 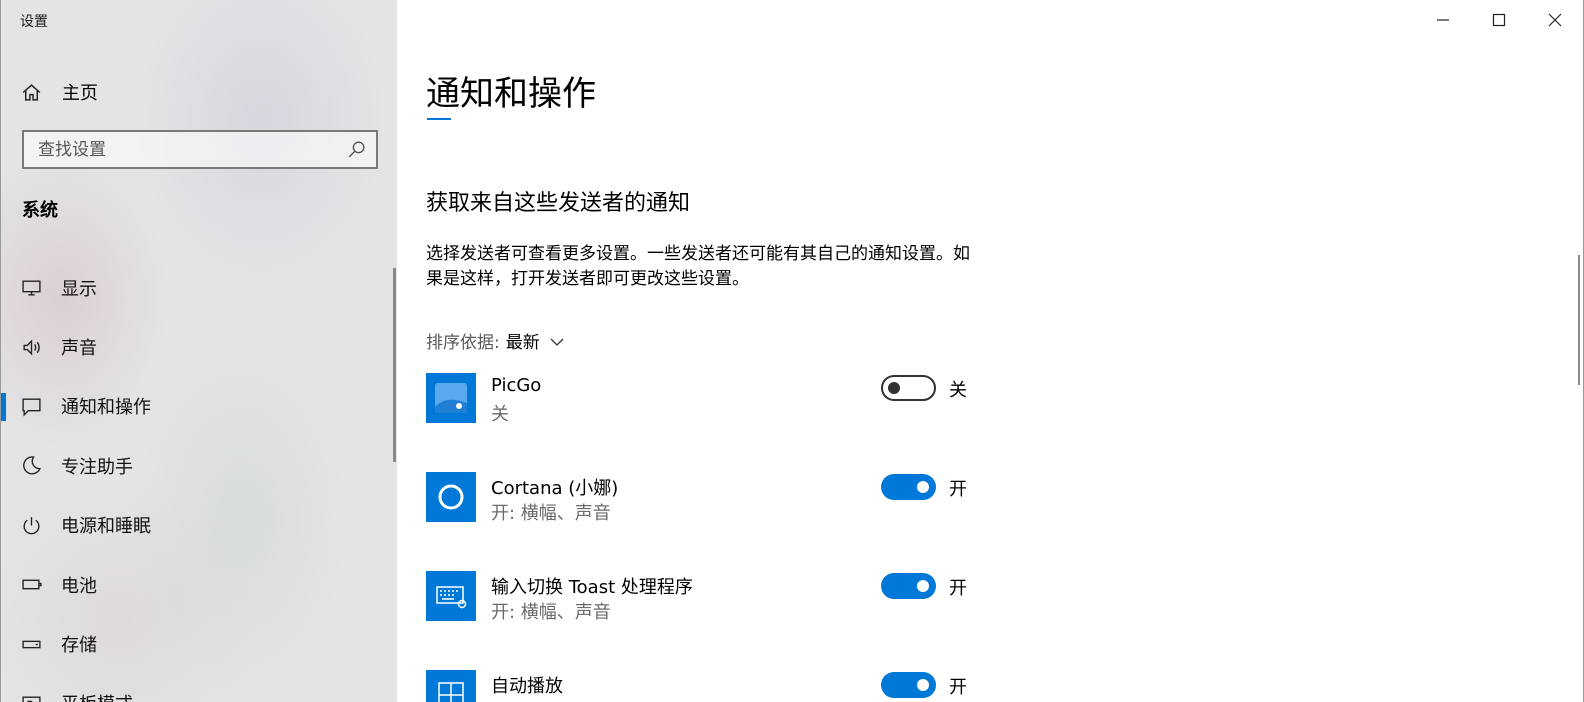 I want to click on sidebar-item-label: 显示, so click(x=79, y=289).